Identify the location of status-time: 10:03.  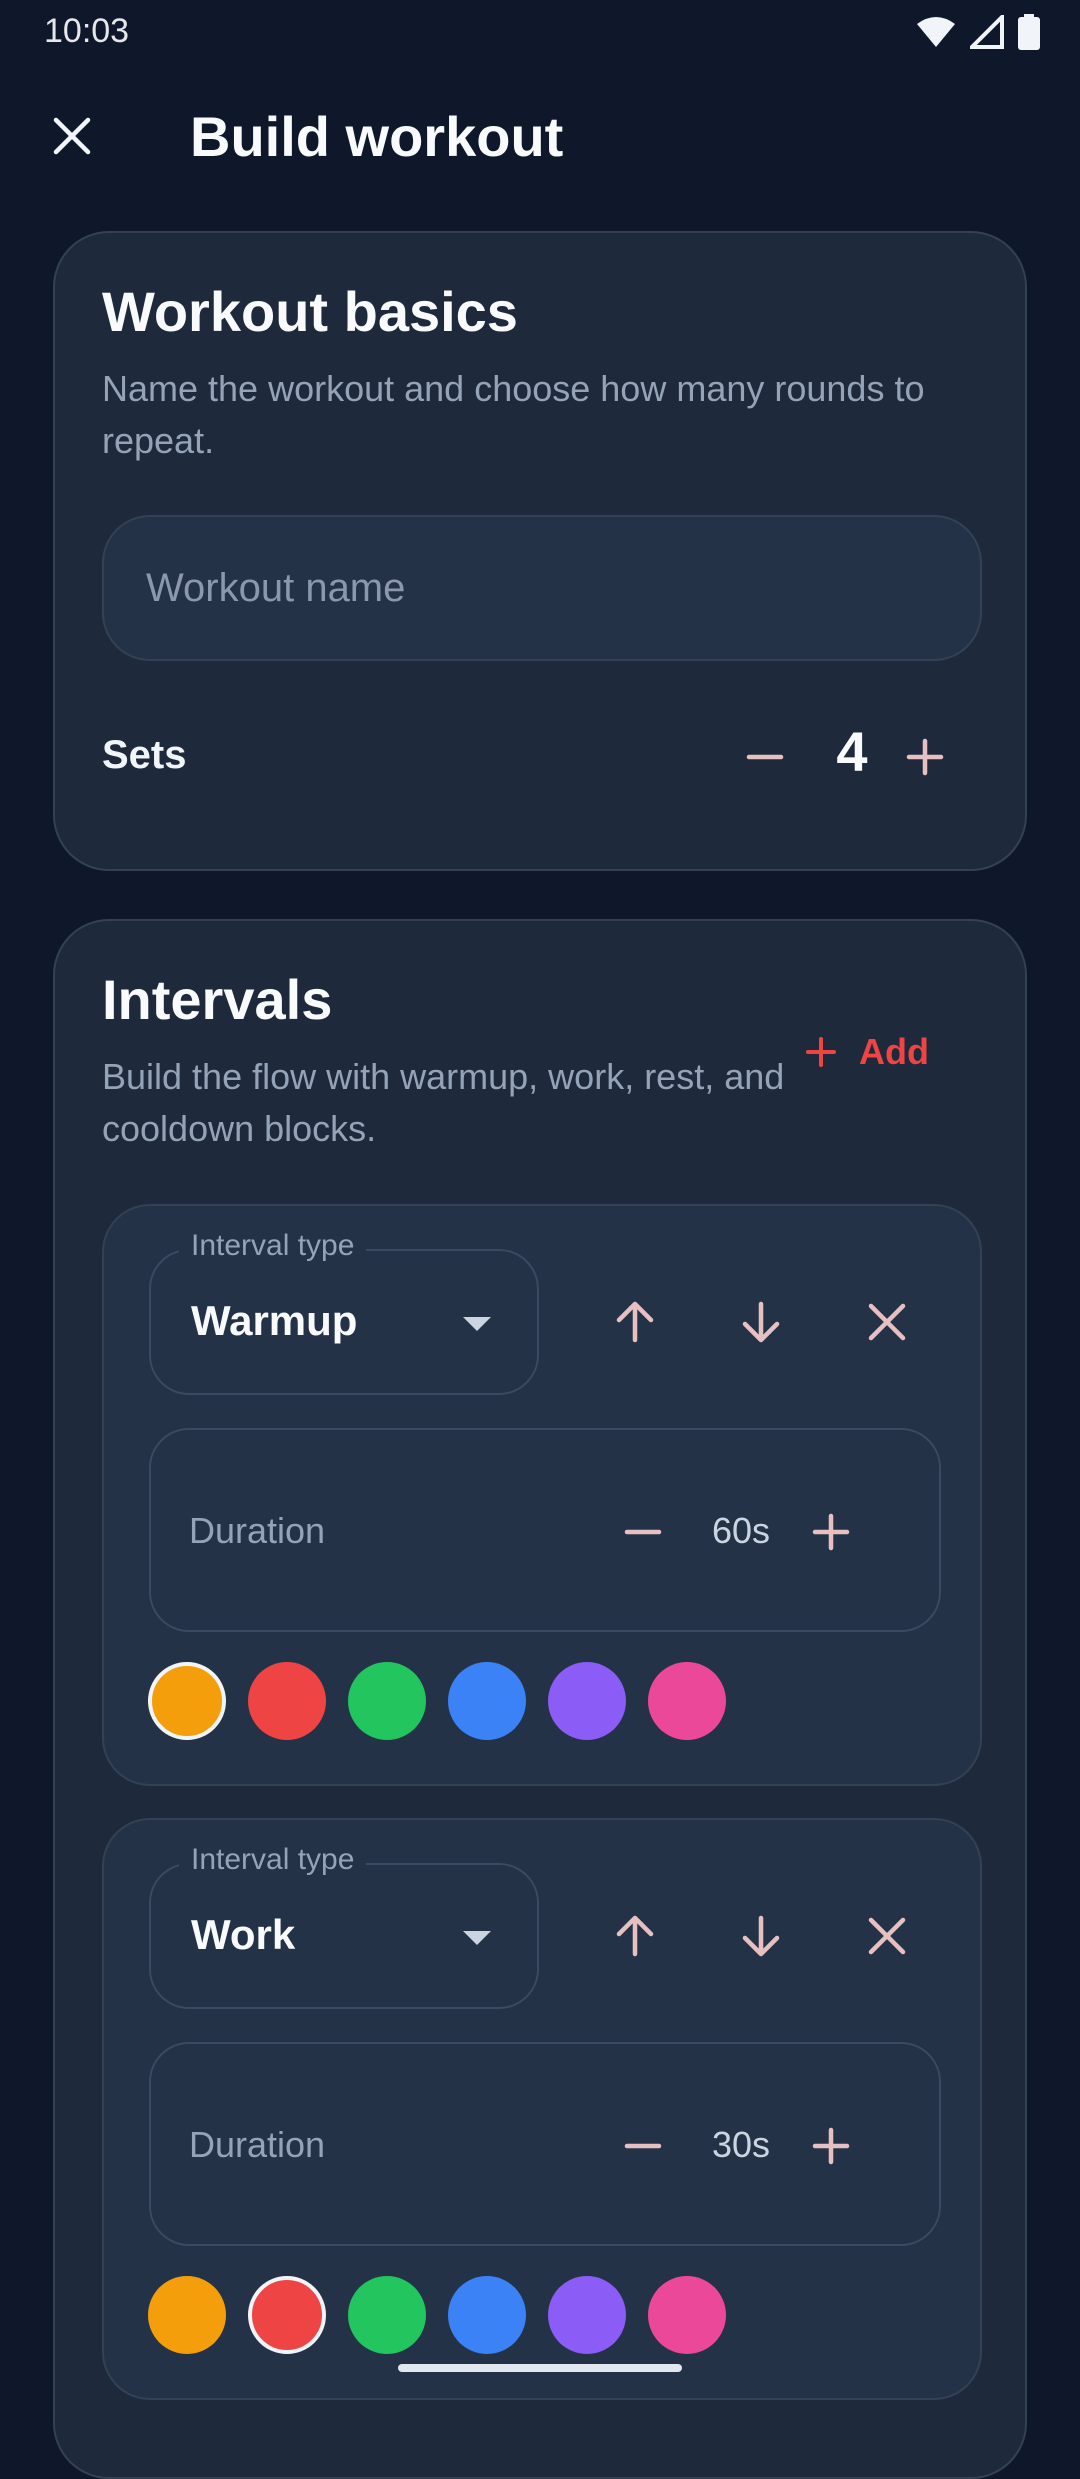
(87, 31).